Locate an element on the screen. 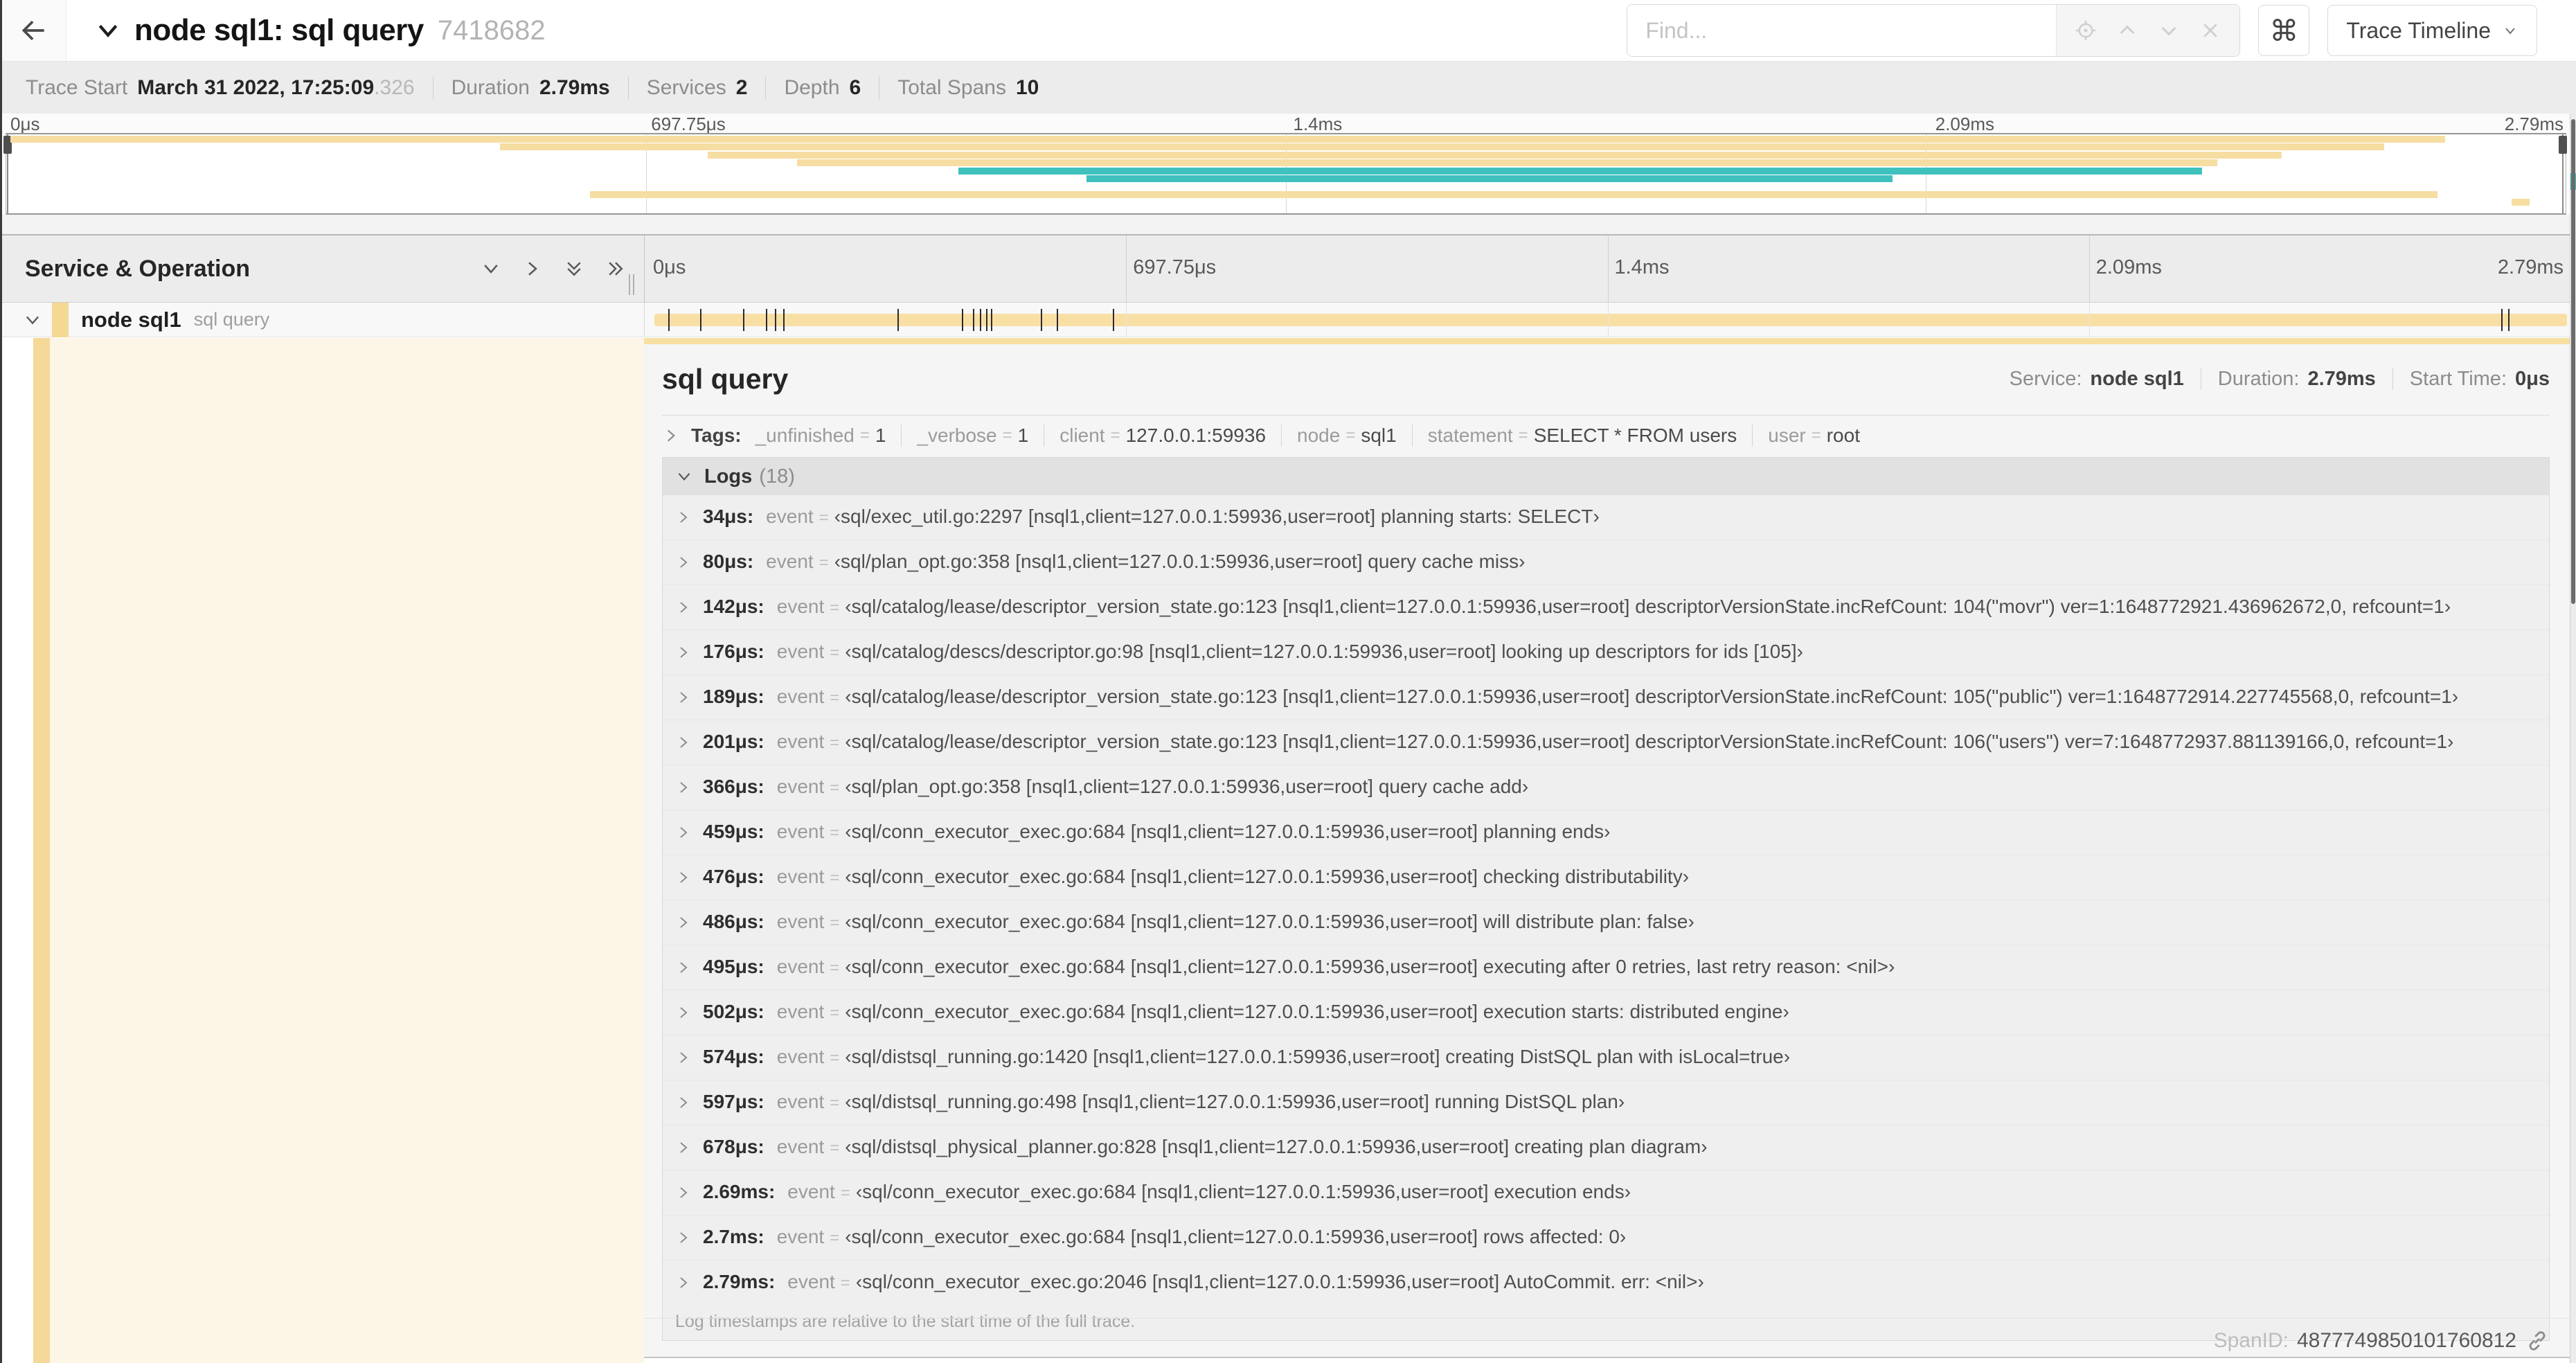  trace-summary-item: Depth 6 is located at coordinates (822, 88).